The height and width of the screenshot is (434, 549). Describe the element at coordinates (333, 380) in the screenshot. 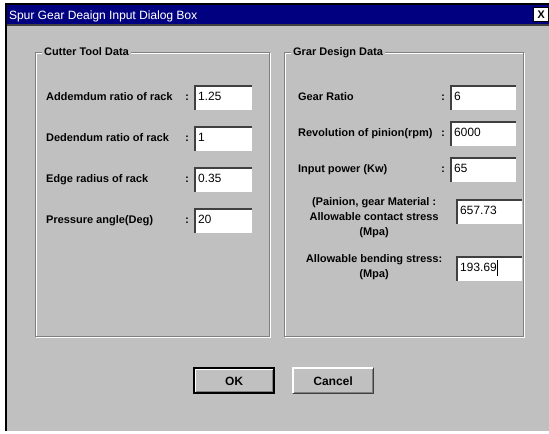

I see `cancel-button: Cancel` at that location.